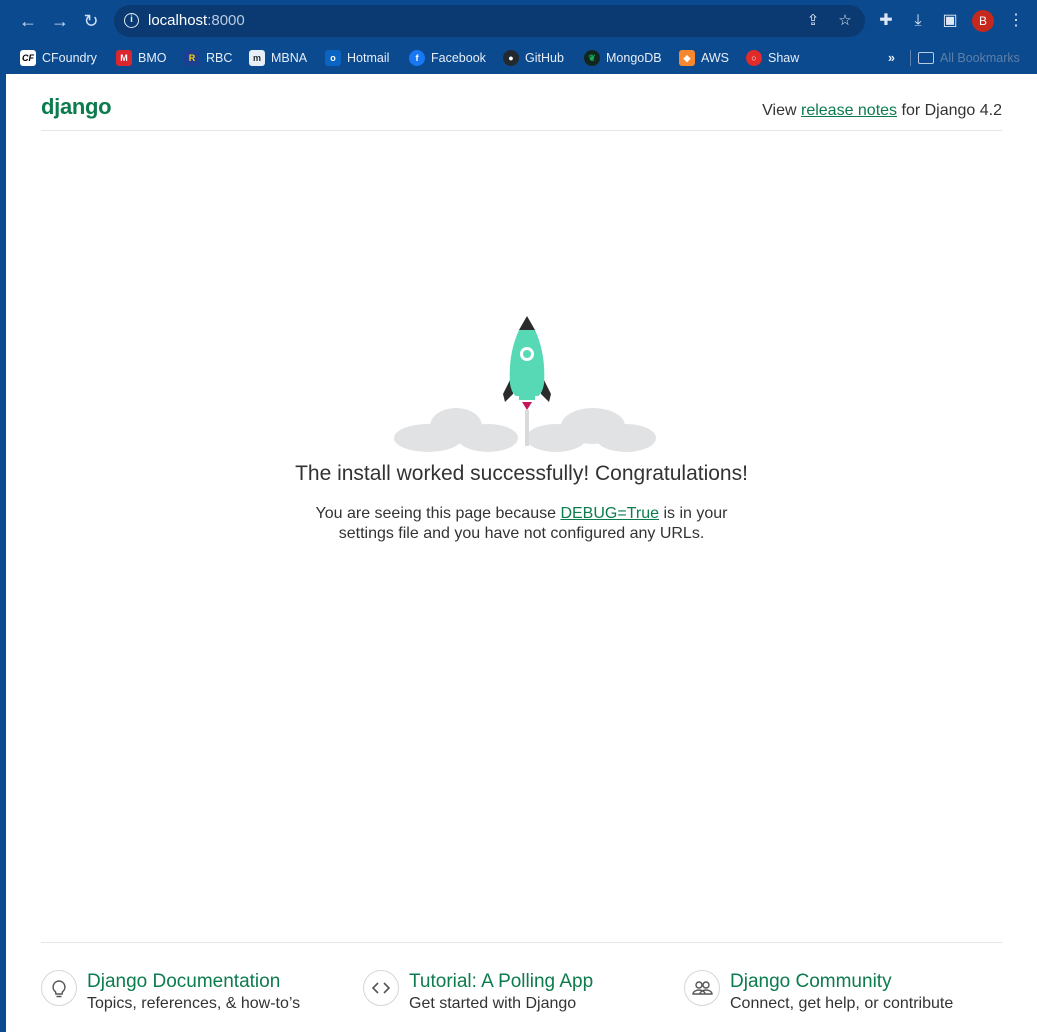  I want to click on people-icon, so click(702, 988).